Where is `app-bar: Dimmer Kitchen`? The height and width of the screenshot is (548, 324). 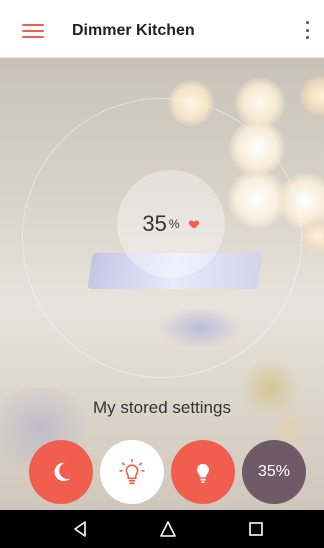
app-bar: Dimmer Kitchen is located at coordinates (162, 29).